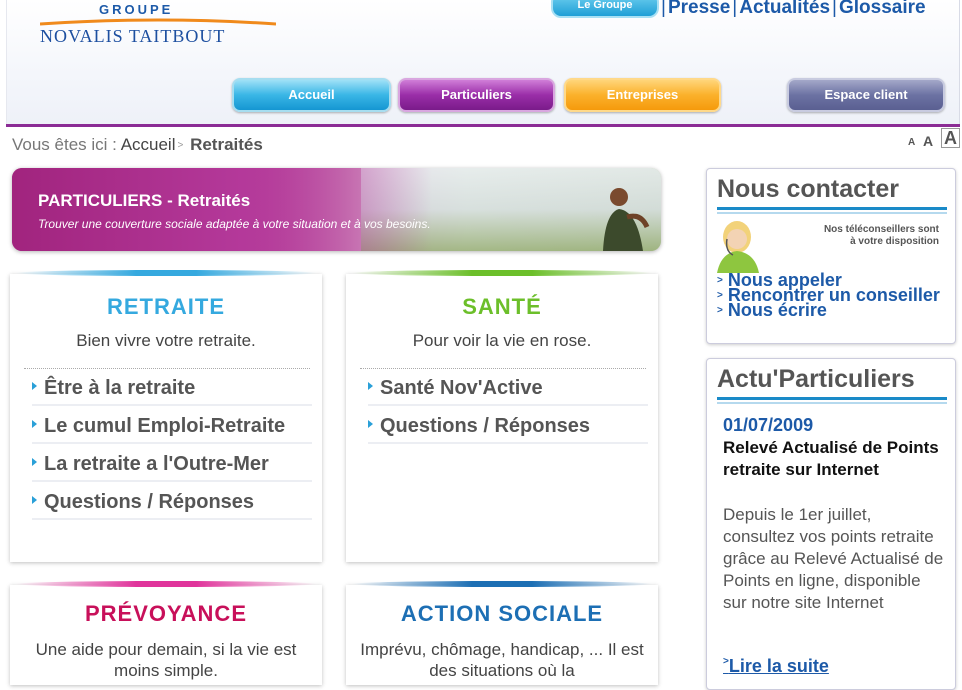 This screenshot has width=962, height=690. What do you see at coordinates (166, 306) in the screenshot?
I see `card-title: RETRAITE` at bounding box center [166, 306].